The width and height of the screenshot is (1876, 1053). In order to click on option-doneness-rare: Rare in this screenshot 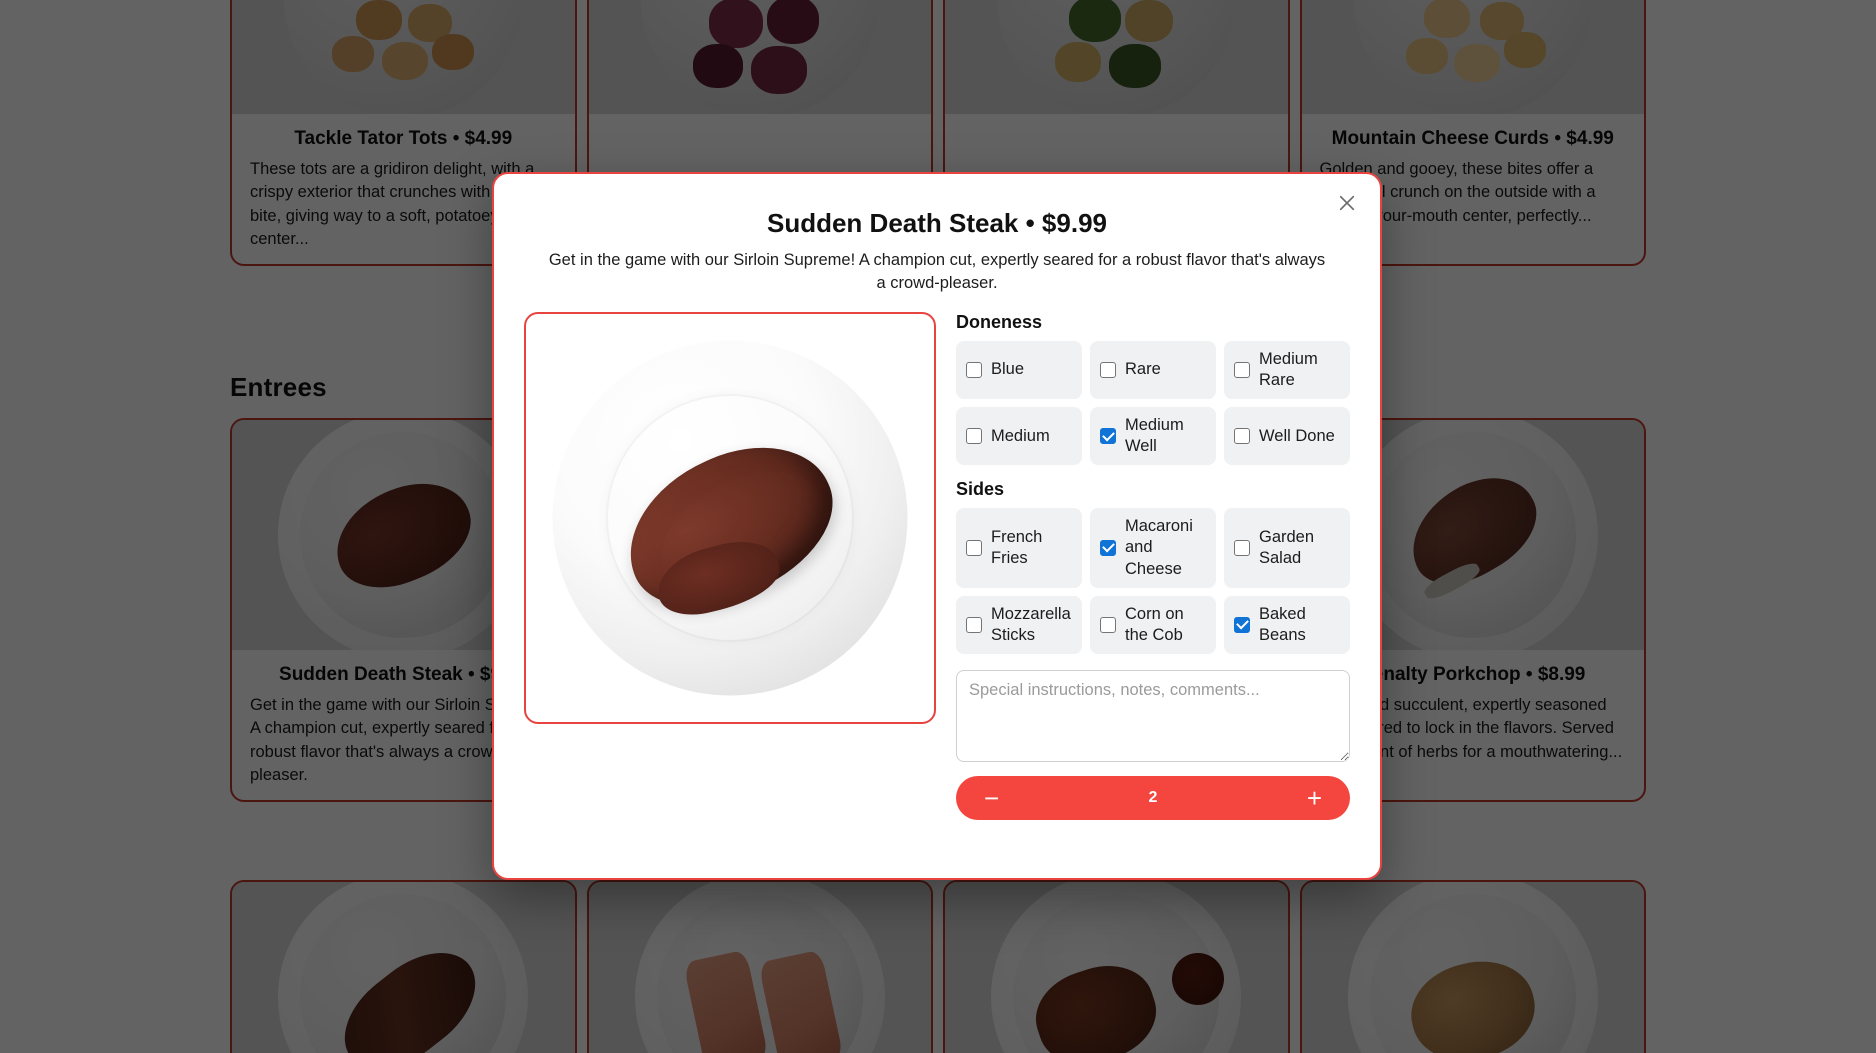, I will do `click(1153, 370)`.